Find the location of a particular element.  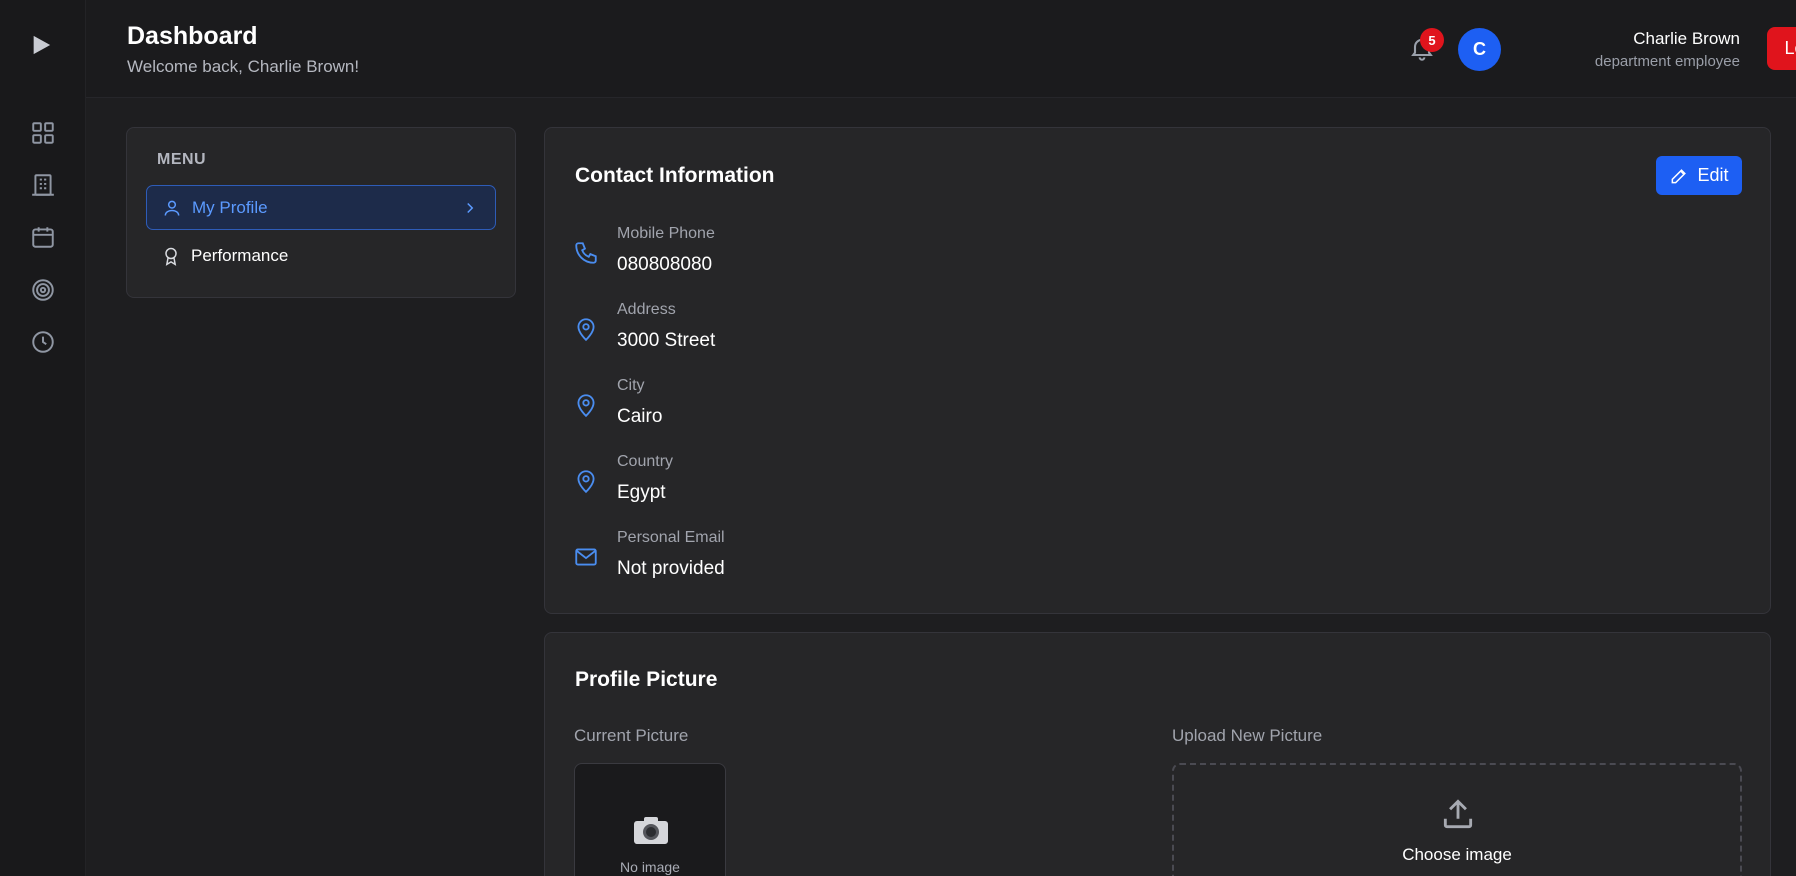

field-value: 3000 Street is located at coordinates (666, 340).